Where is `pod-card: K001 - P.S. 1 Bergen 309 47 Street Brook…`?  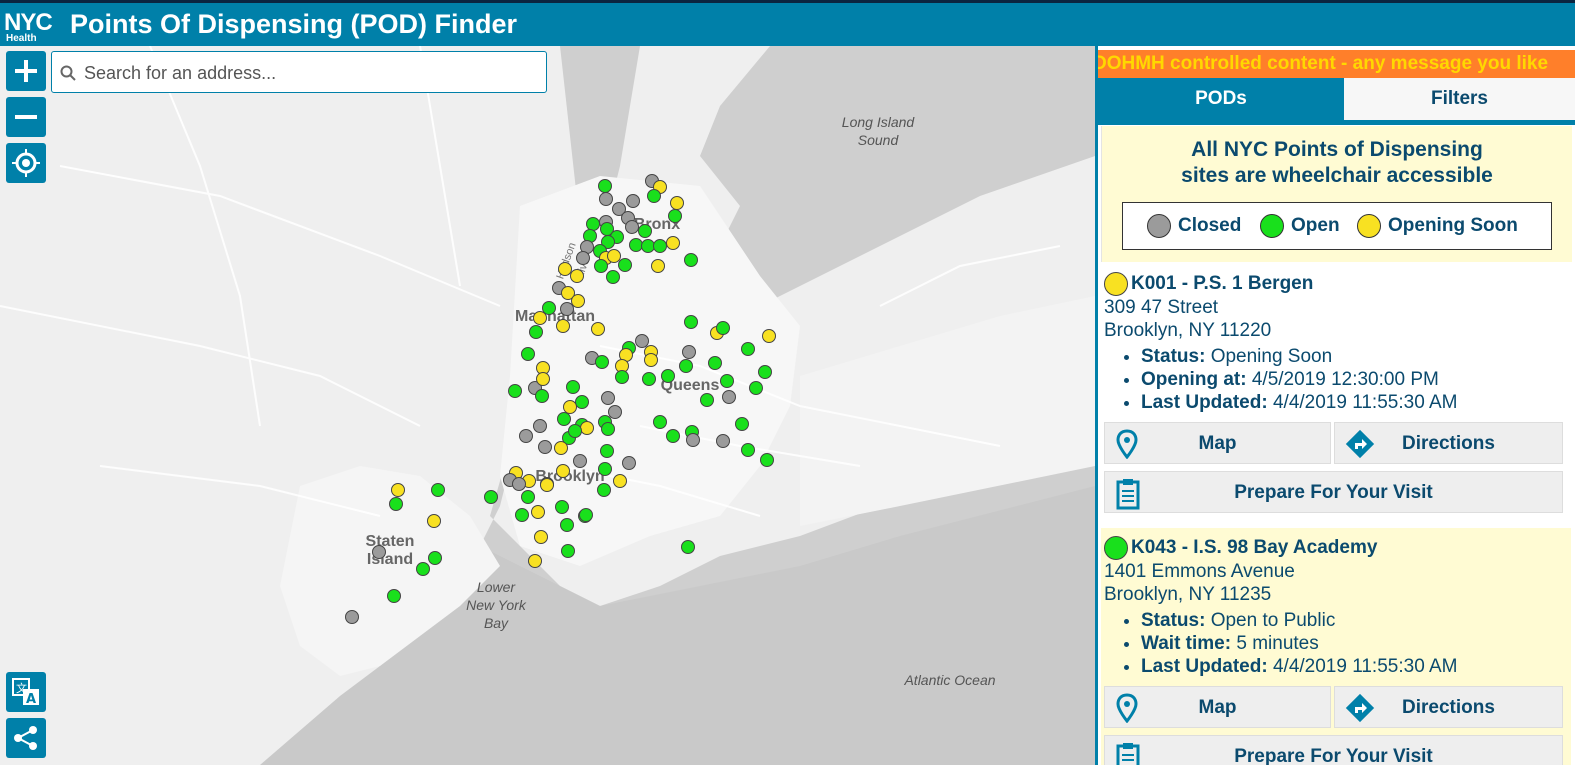 pod-card: K001 - P.S. 1 Bergen 309 47 Street Brook… is located at coordinates (1336, 395).